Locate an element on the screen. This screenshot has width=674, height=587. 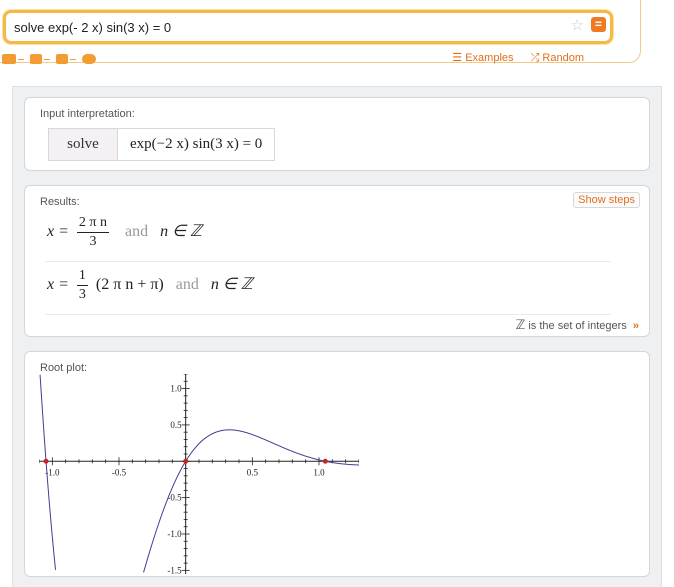
pod-title: Results: is located at coordinates (60, 202).